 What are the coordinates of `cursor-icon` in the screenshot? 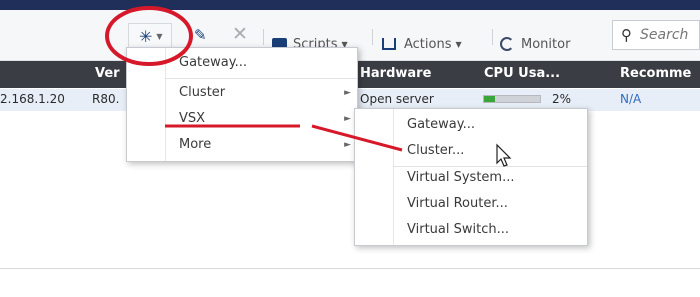 It's located at (504, 155).